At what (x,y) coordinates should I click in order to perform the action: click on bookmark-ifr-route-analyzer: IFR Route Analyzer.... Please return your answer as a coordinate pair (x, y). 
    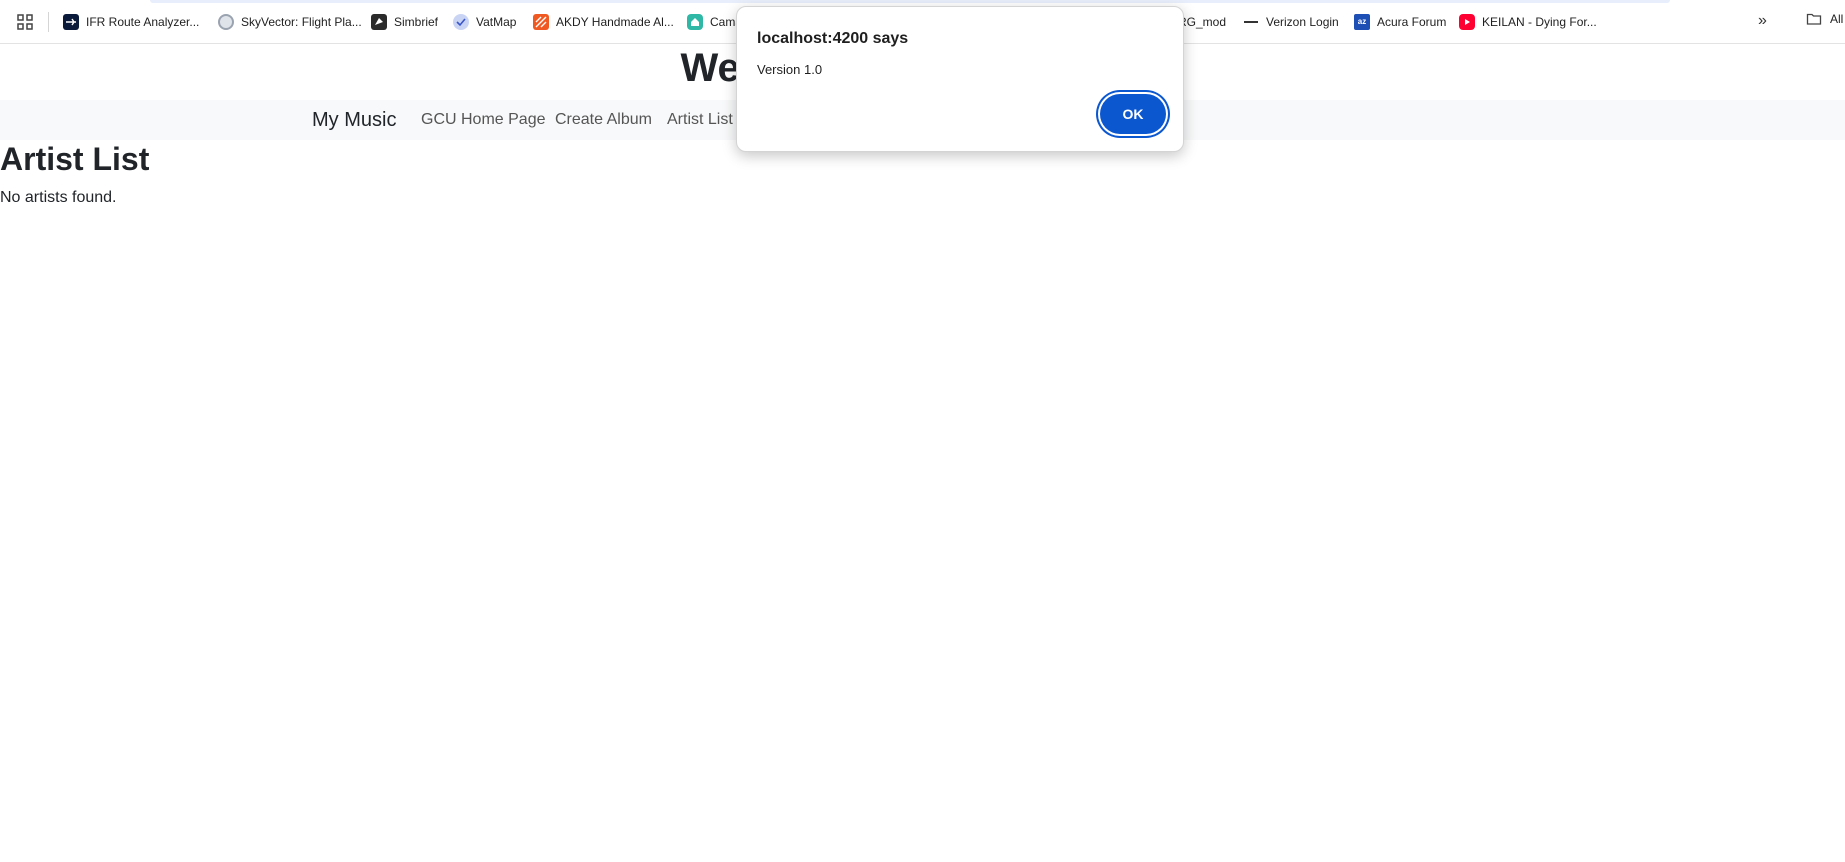
    Looking at the image, I should click on (131, 22).